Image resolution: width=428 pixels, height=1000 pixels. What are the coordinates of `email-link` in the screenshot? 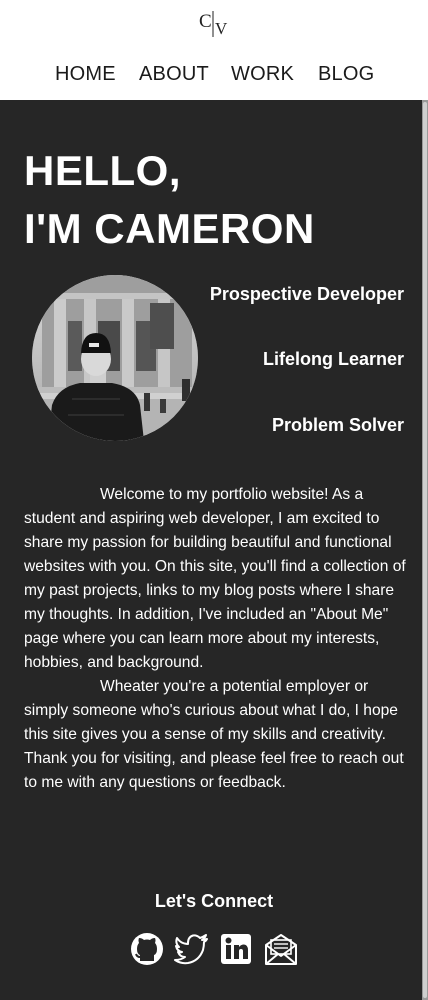 It's located at (281, 949).